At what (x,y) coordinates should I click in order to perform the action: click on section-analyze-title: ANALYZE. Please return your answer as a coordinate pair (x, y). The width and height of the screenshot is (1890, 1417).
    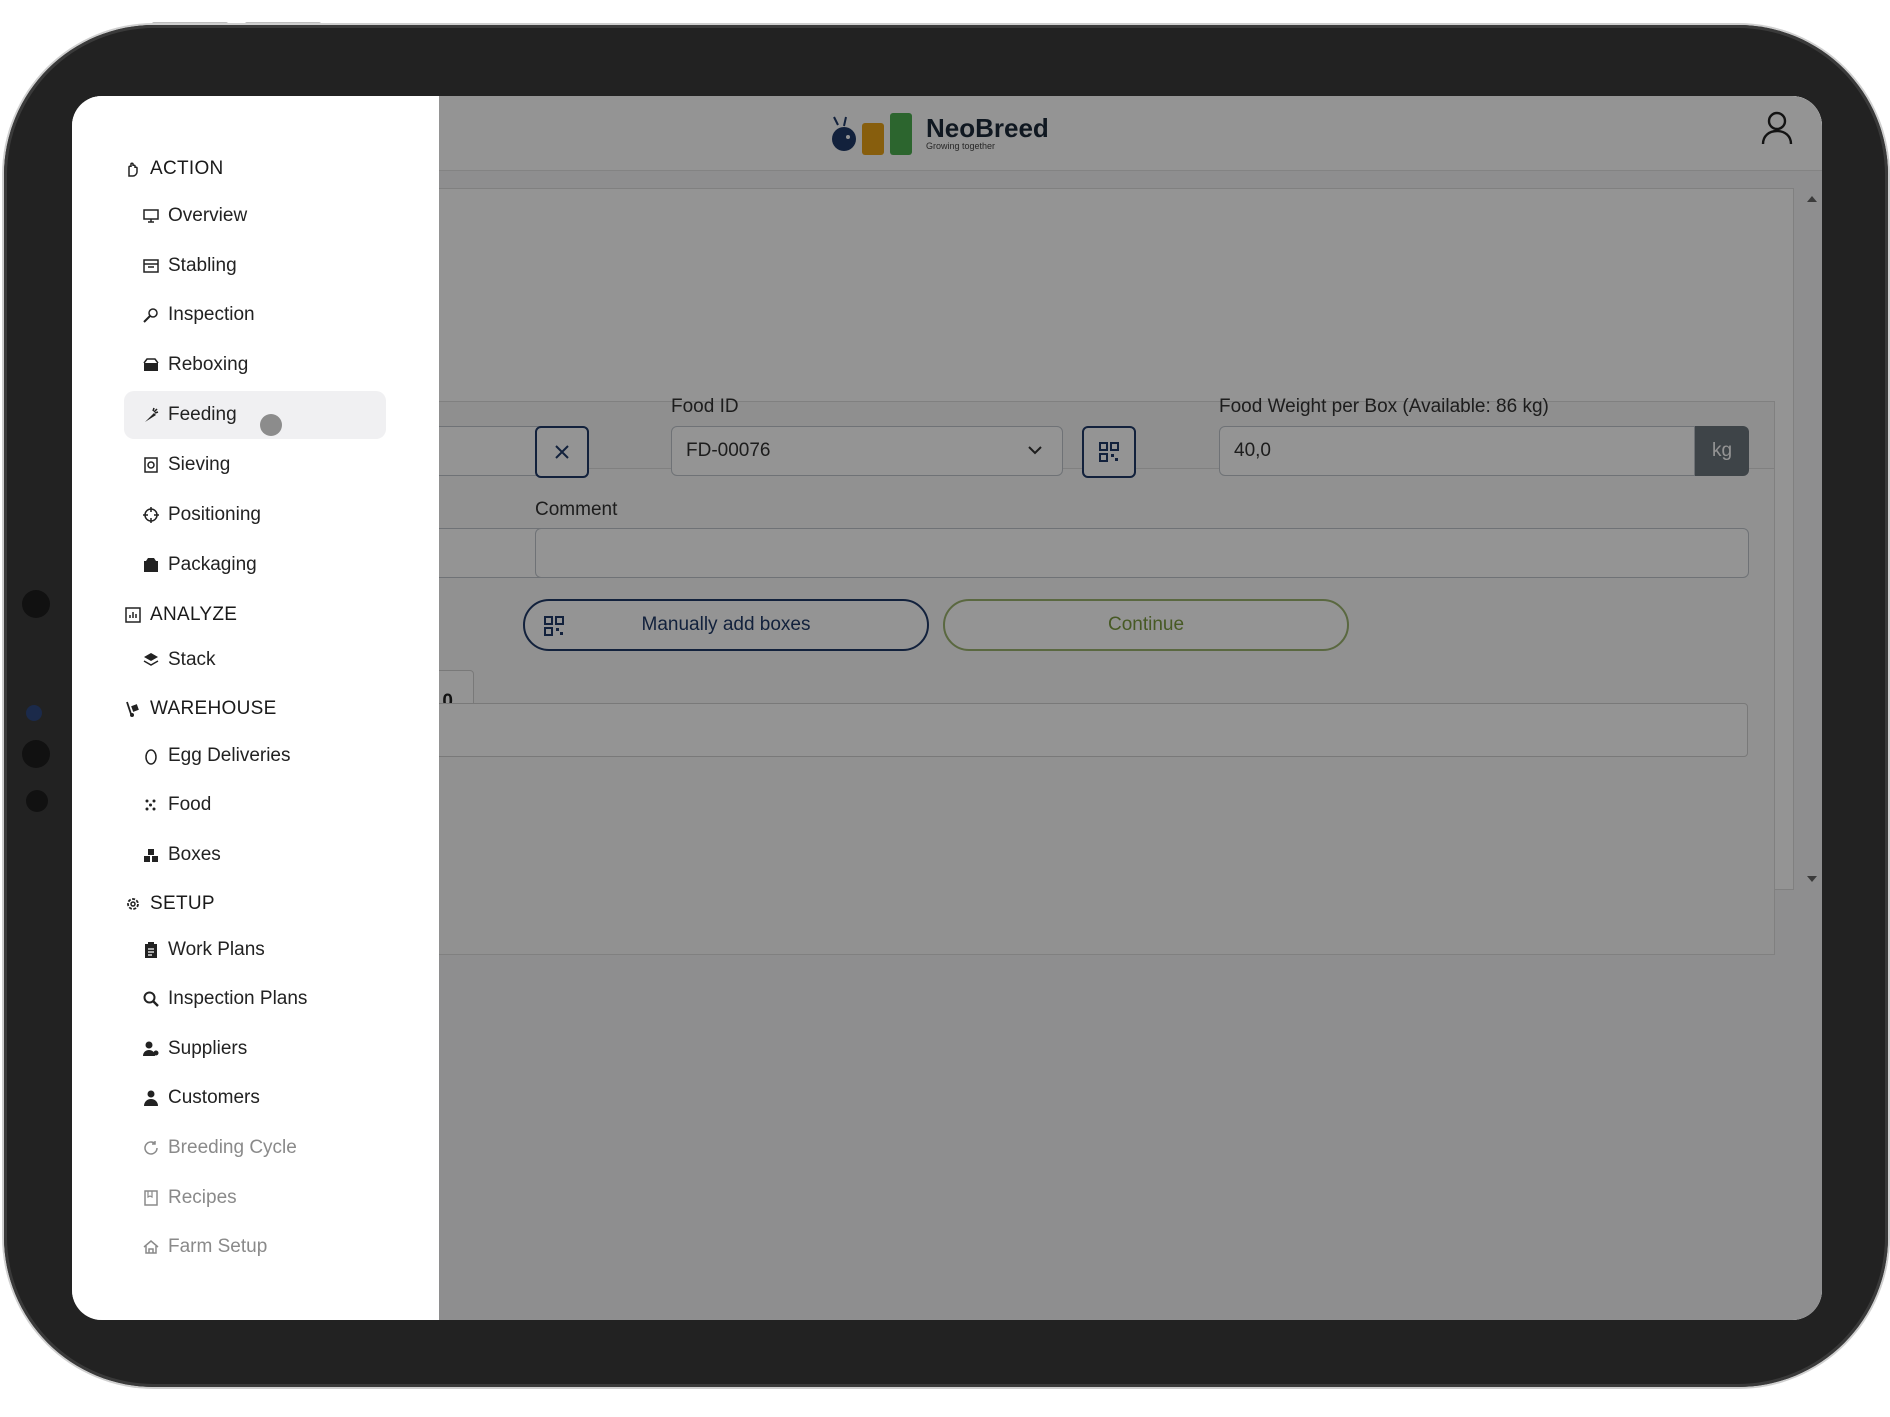
    Looking at the image, I should click on (194, 614).